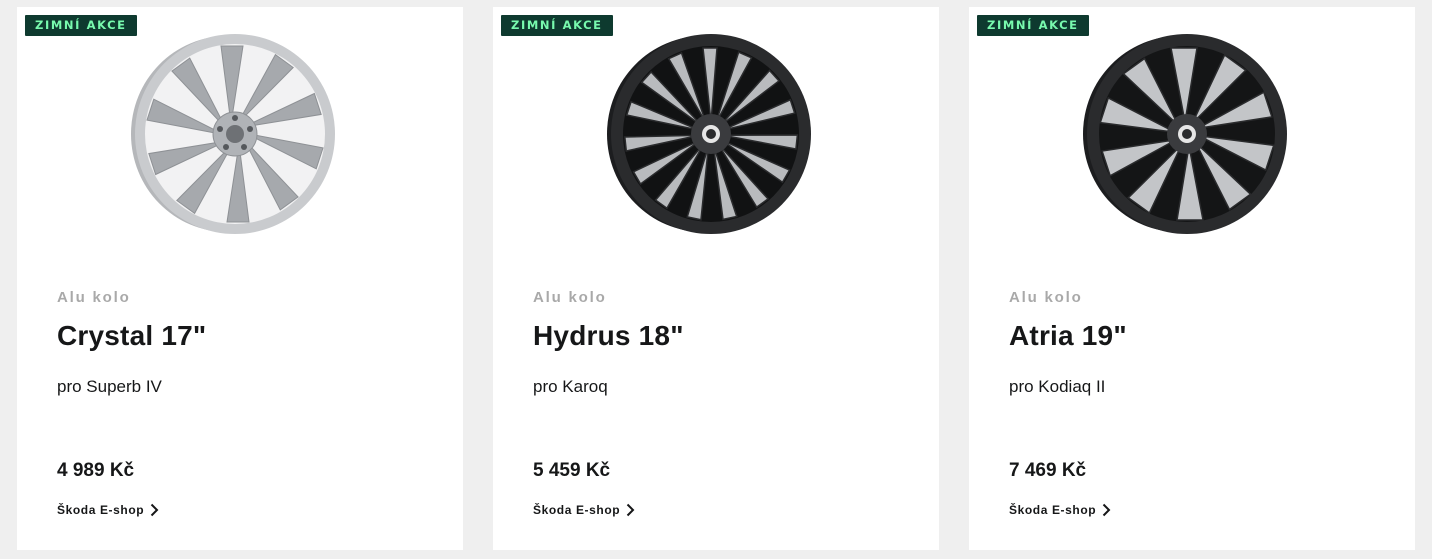  What do you see at coordinates (131, 336) in the screenshot?
I see `product-title: Crystal 17"` at bounding box center [131, 336].